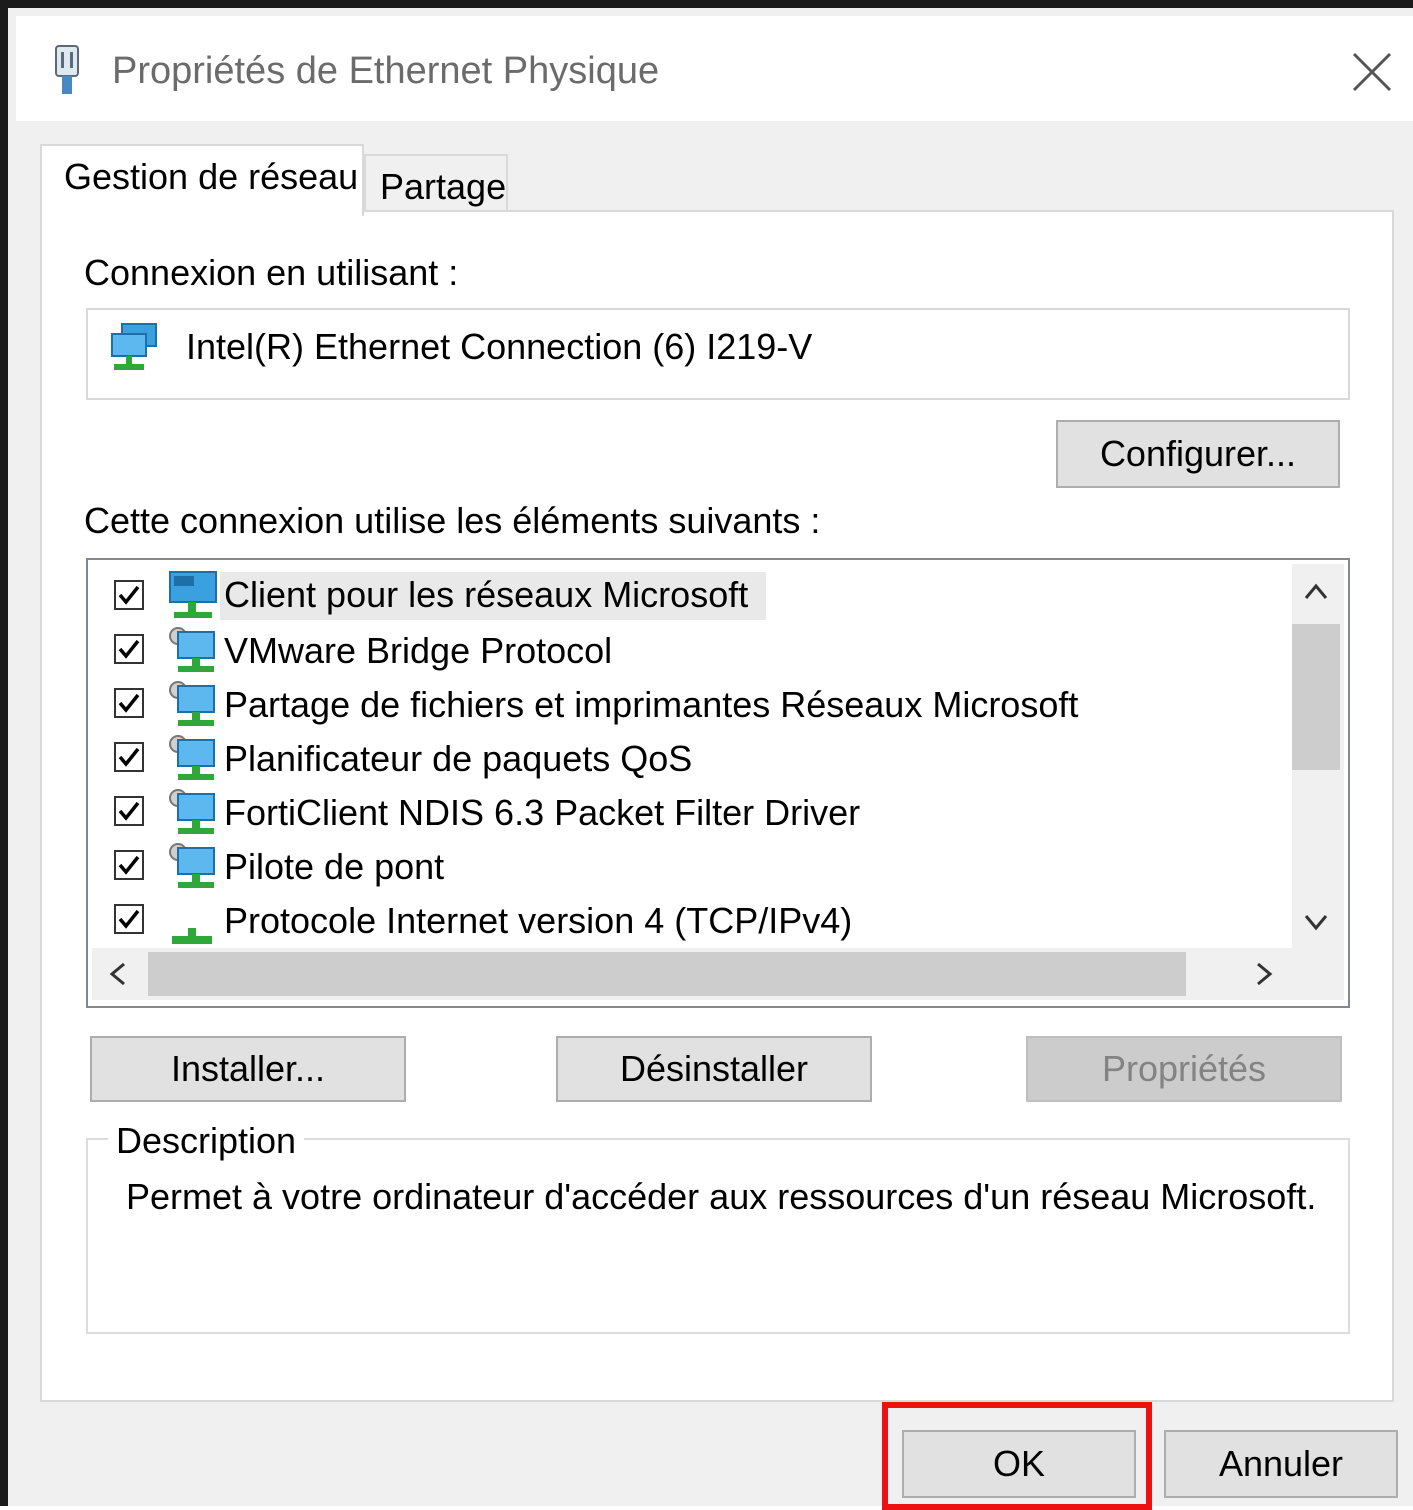 This screenshot has width=1413, height=1510. I want to click on adapter-name: Intel(R) Ethernet Connection (6) I219-V, so click(499, 346).